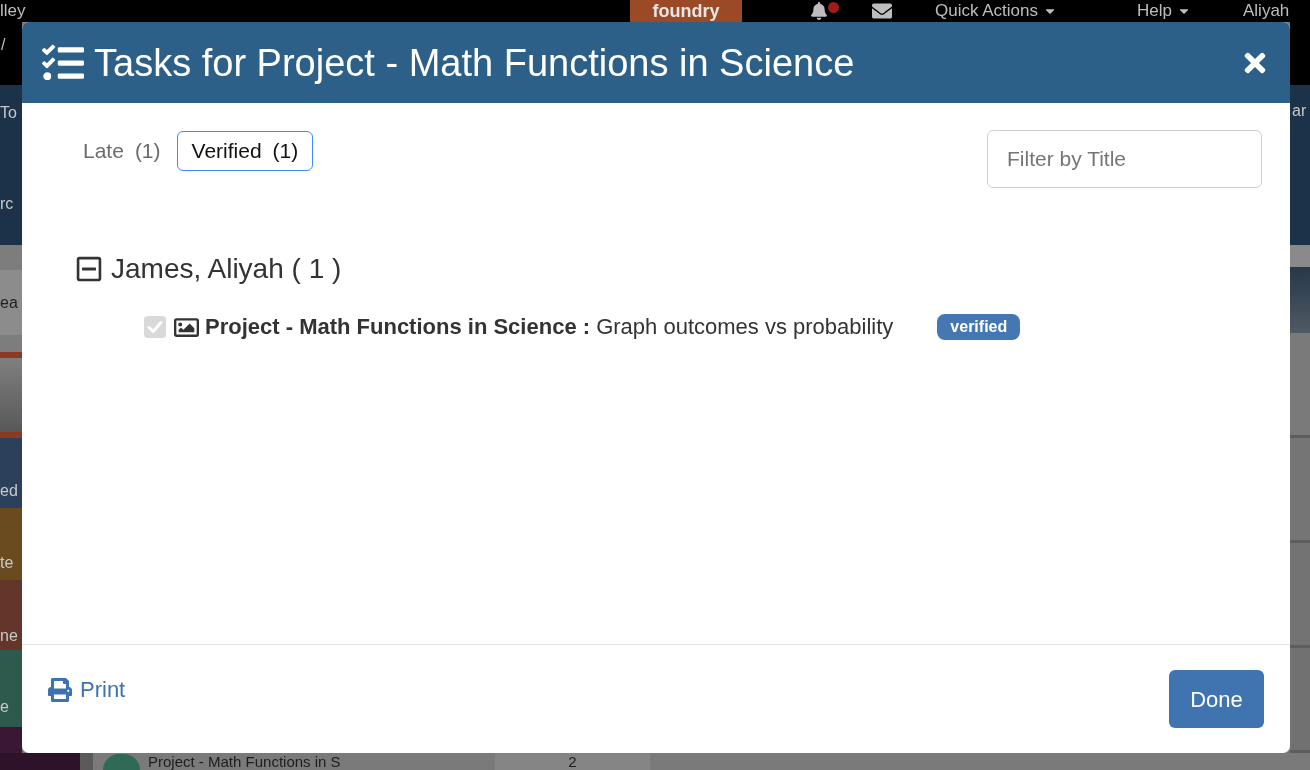 The height and width of the screenshot is (770, 1310). What do you see at coordinates (9, 113) in the screenshot?
I see `page-text: To` at bounding box center [9, 113].